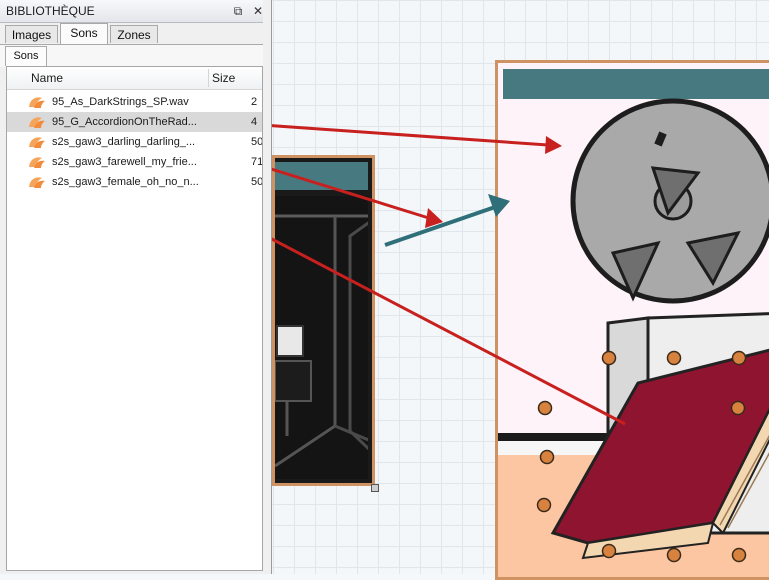 This screenshot has height=580, width=769. Describe the element at coordinates (84, 33) in the screenshot. I see `tab-sons: Sons` at that location.